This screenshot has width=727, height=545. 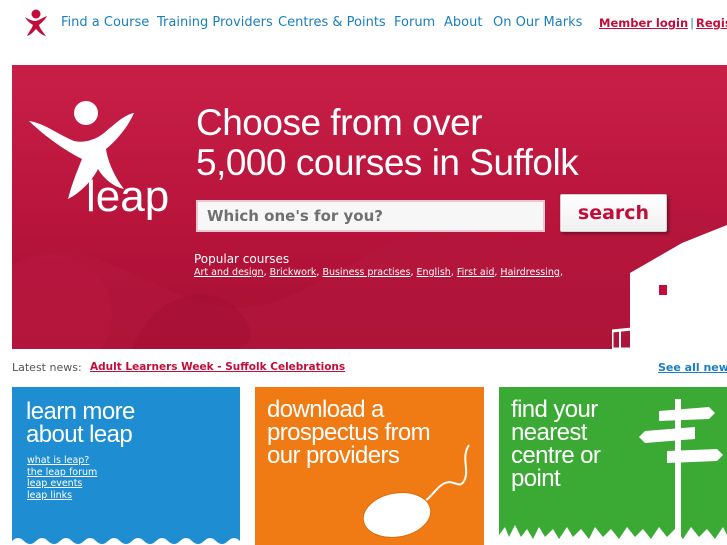 I want to click on mouse-icon, so click(x=416, y=491).